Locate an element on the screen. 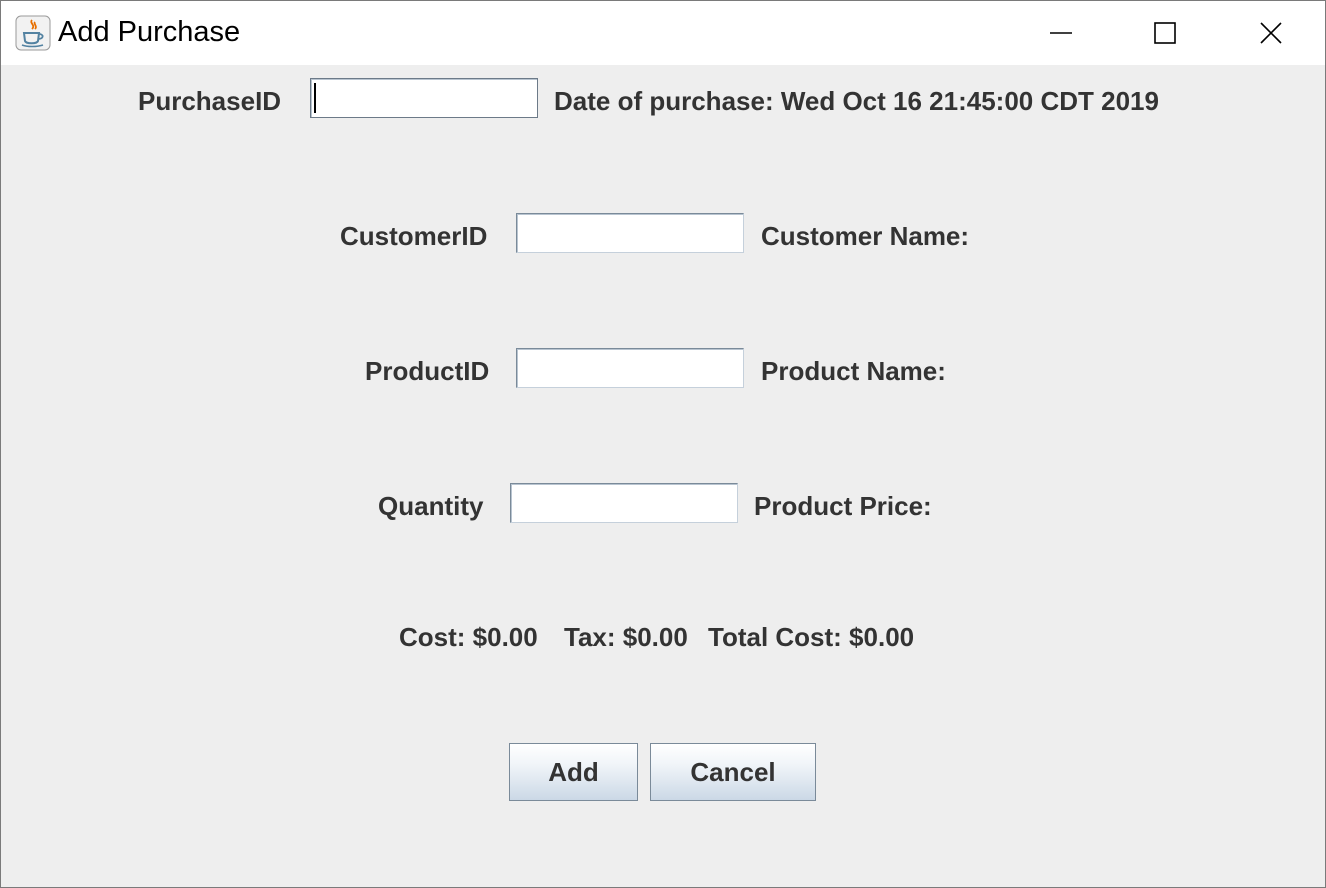 This screenshot has height=888, width=1326. quantity-label: Quantity is located at coordinates (431, 506).